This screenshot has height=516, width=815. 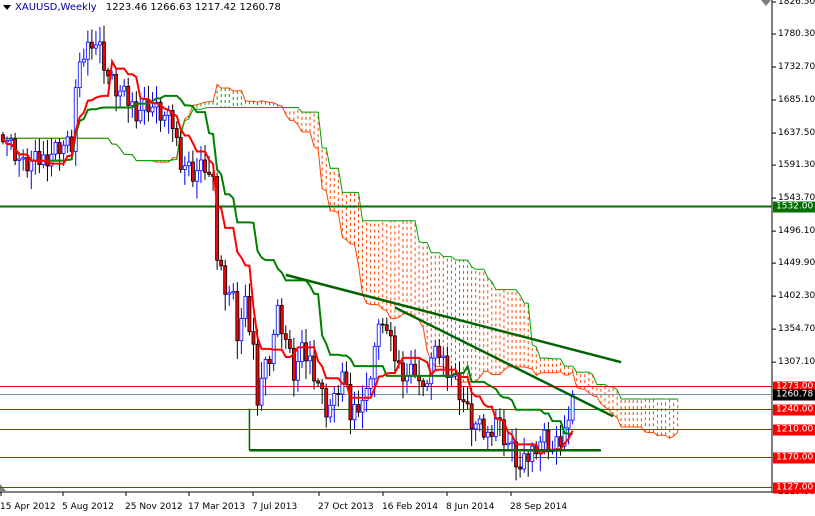 What do you see at coordinates (470, 507) in the screenshot?
I see `x-axis-label: 8 Jun 2014` at bounding box center [470, 507].